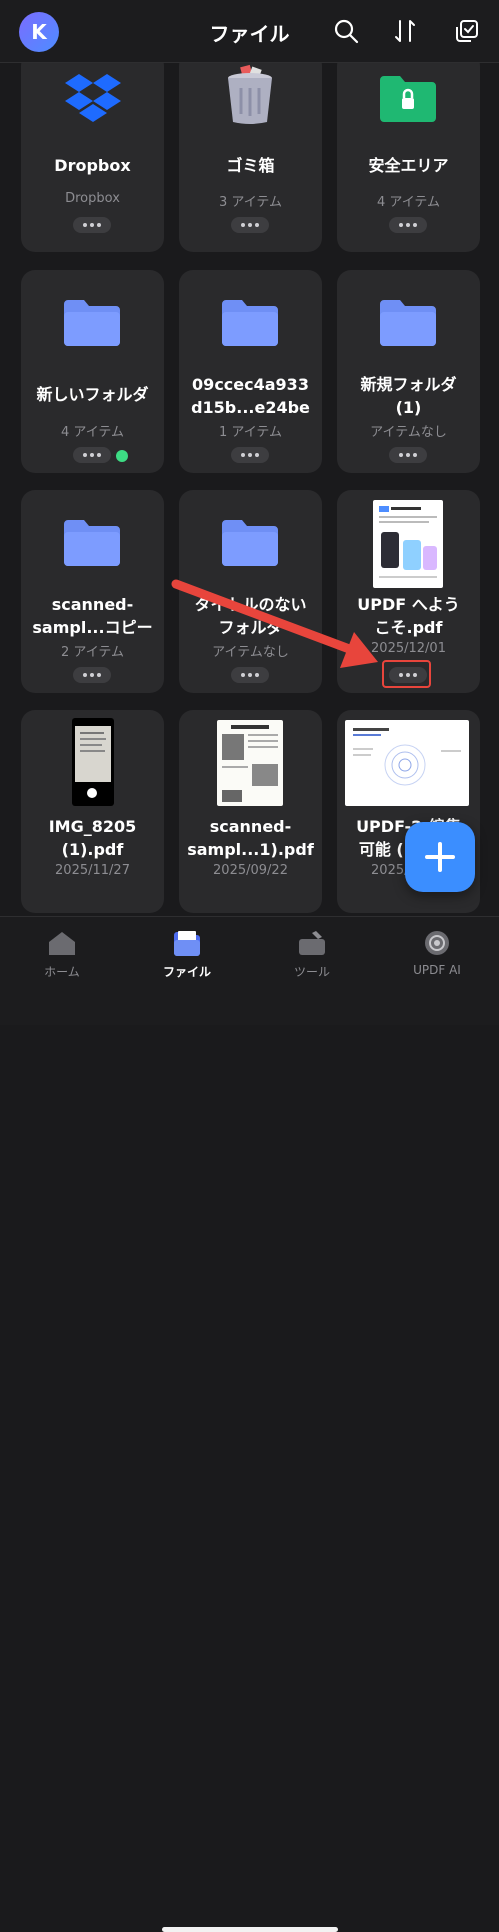 The width and height of the screenshot is (499, 1932). Describe the element at coordinates (92, 394) in the screenshot. I see `item-name: 新しいフォルダ` at that location.